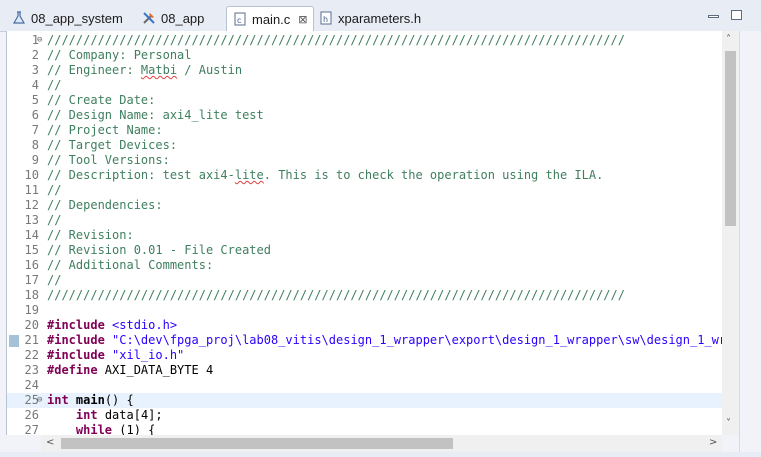 This screenshot has height=457, width=761. Describe the element at coordinates (713, 16) in the screenshot. I see `minimize-icon` at that location.